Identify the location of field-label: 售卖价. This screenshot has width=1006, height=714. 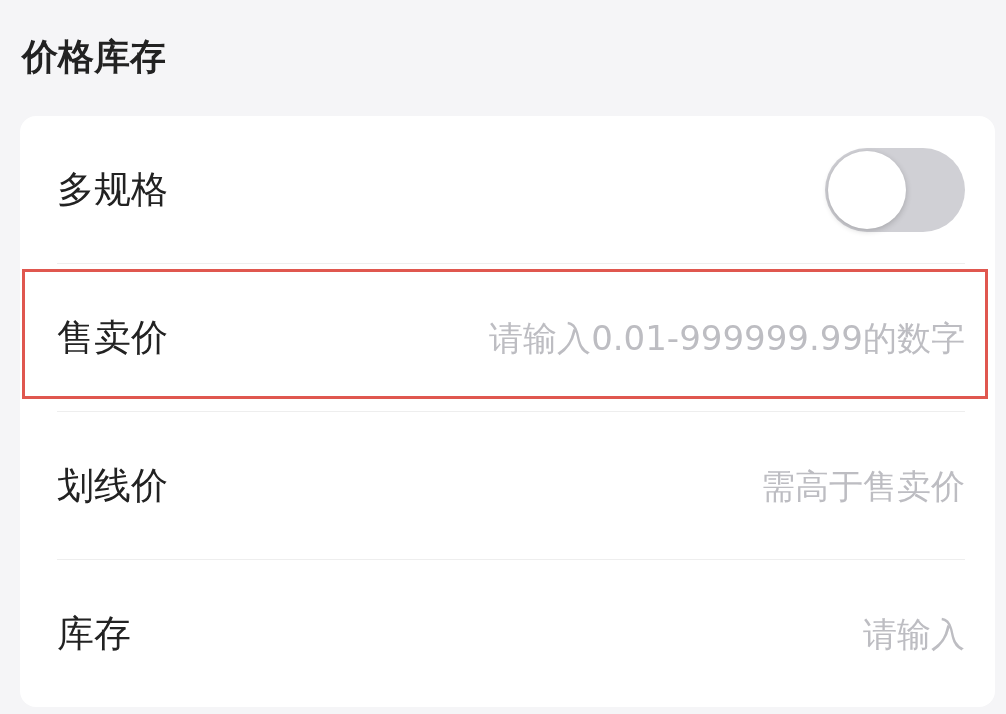
(112, 337).